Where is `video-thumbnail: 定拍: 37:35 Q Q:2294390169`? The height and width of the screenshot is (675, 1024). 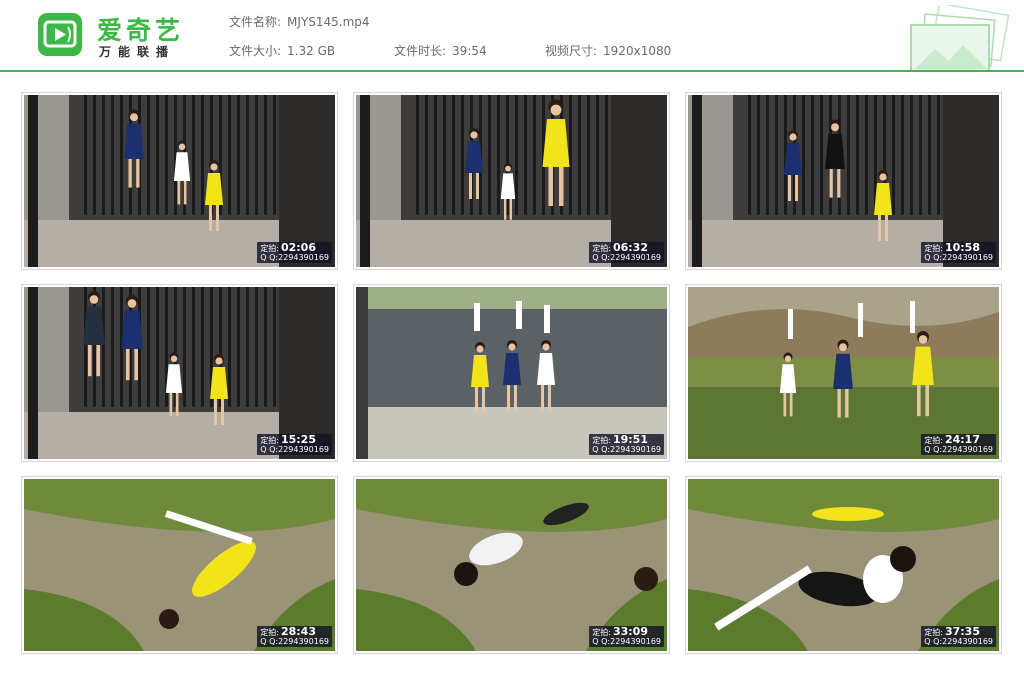
video-thumbnail: 定拍: 37:35 Q Q:2294390169 is located at coordinates (843, 565).